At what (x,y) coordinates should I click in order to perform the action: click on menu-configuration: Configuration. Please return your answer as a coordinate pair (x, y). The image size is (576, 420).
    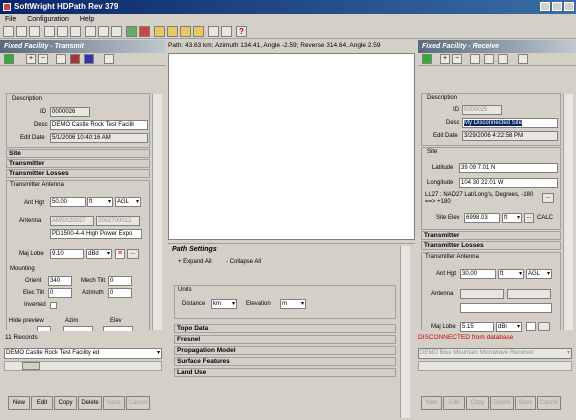
    Looking at the image, I should click on (48, 19).